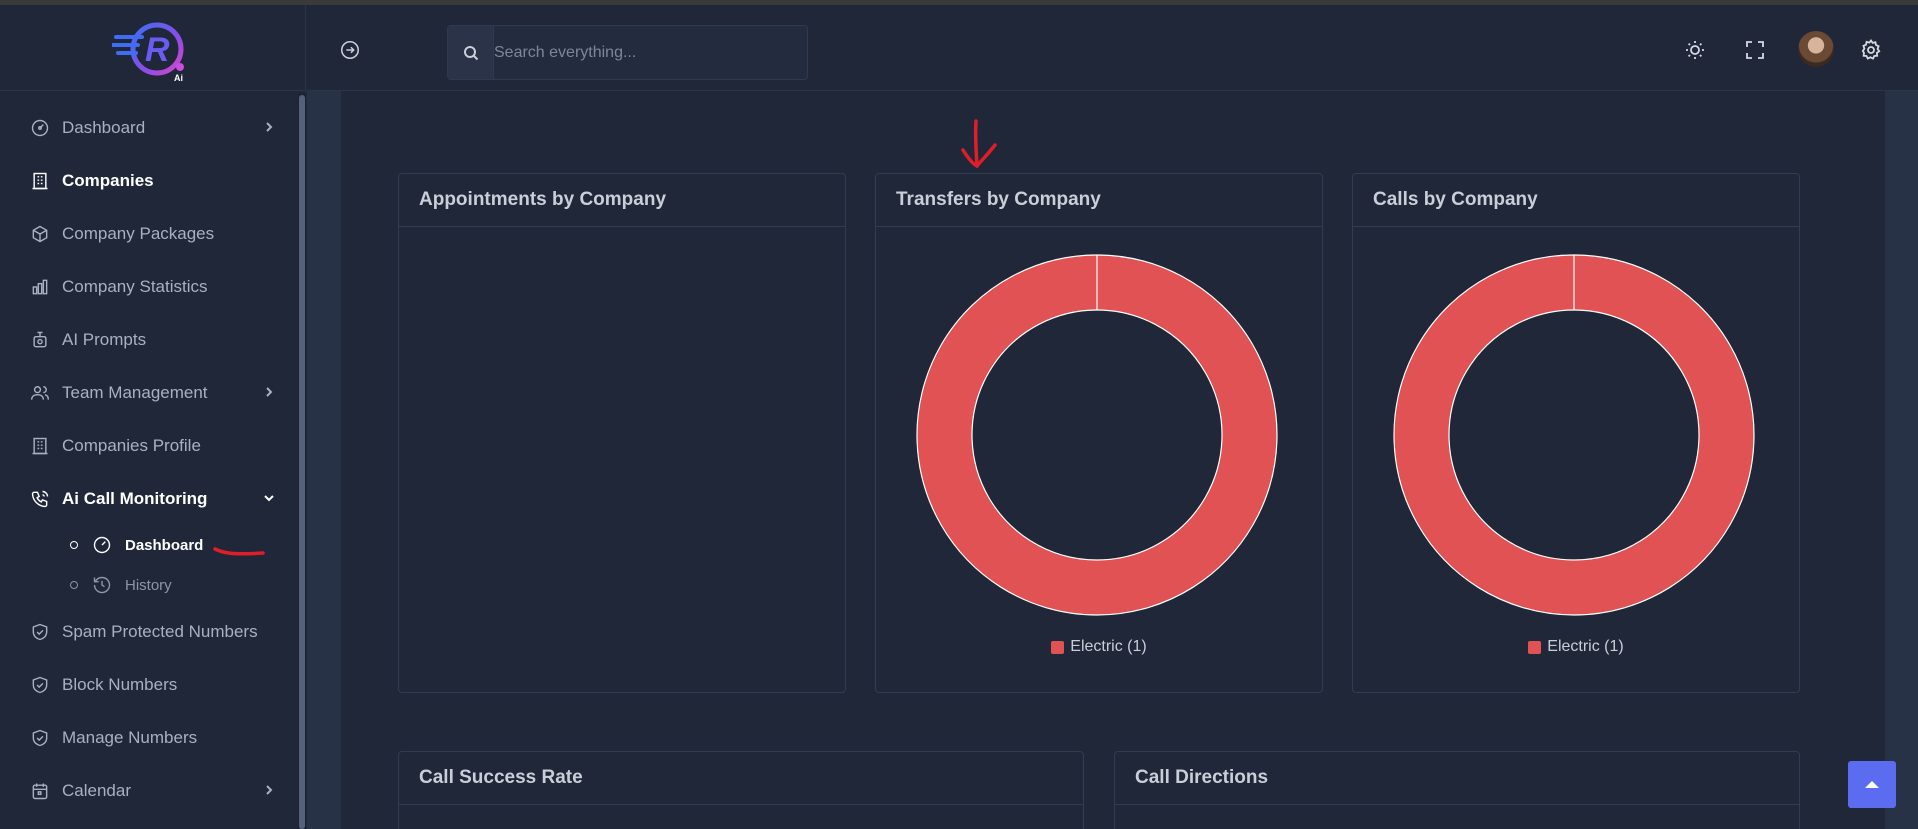  What do you see at coordinates (1695, 50) in the screenshot?
I see `theme-toggle-sun-icon` at bounding box center [1695, 50].